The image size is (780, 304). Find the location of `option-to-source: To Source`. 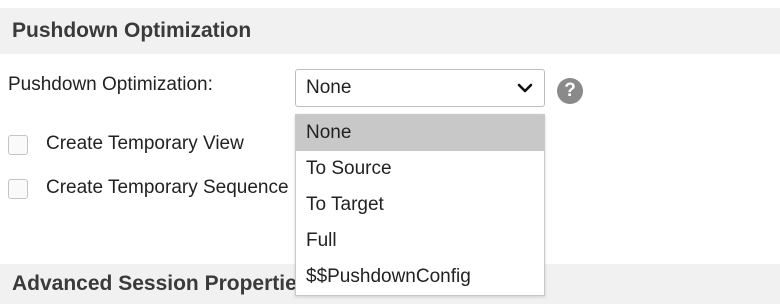

option-to-source: To Source is located at coordinates (420, 169).